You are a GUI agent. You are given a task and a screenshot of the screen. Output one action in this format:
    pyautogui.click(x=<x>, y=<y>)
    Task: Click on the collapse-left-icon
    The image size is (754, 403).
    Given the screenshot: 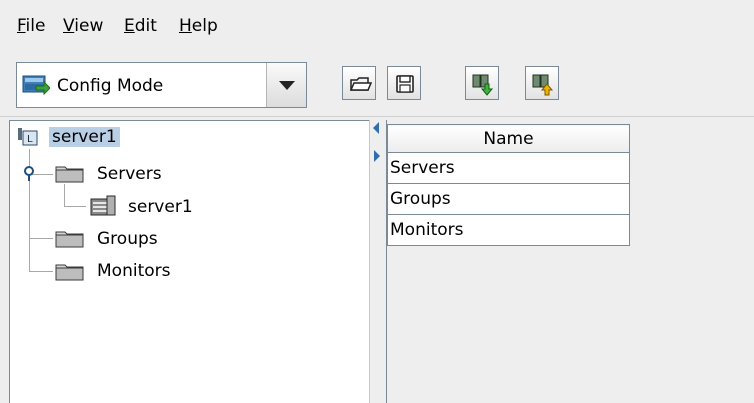 What is the action you would take?
    pyautogui.click(x=376, y=128)
    